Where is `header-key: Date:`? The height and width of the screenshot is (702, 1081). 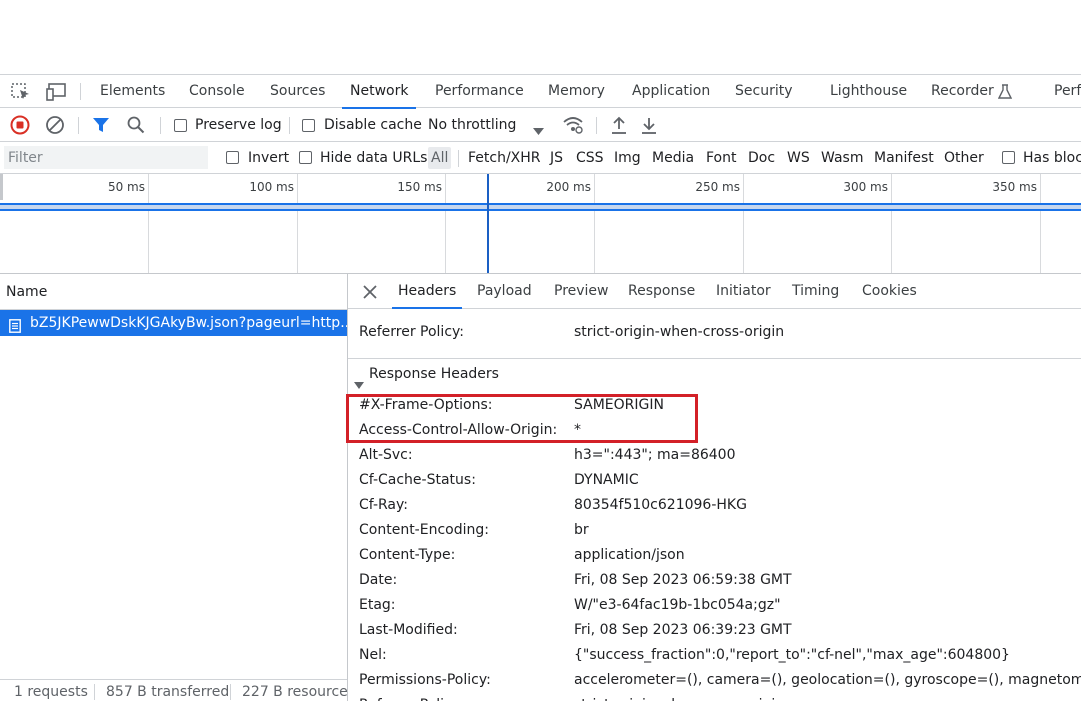 header-key: Date: is located at coordinates (378, 580).